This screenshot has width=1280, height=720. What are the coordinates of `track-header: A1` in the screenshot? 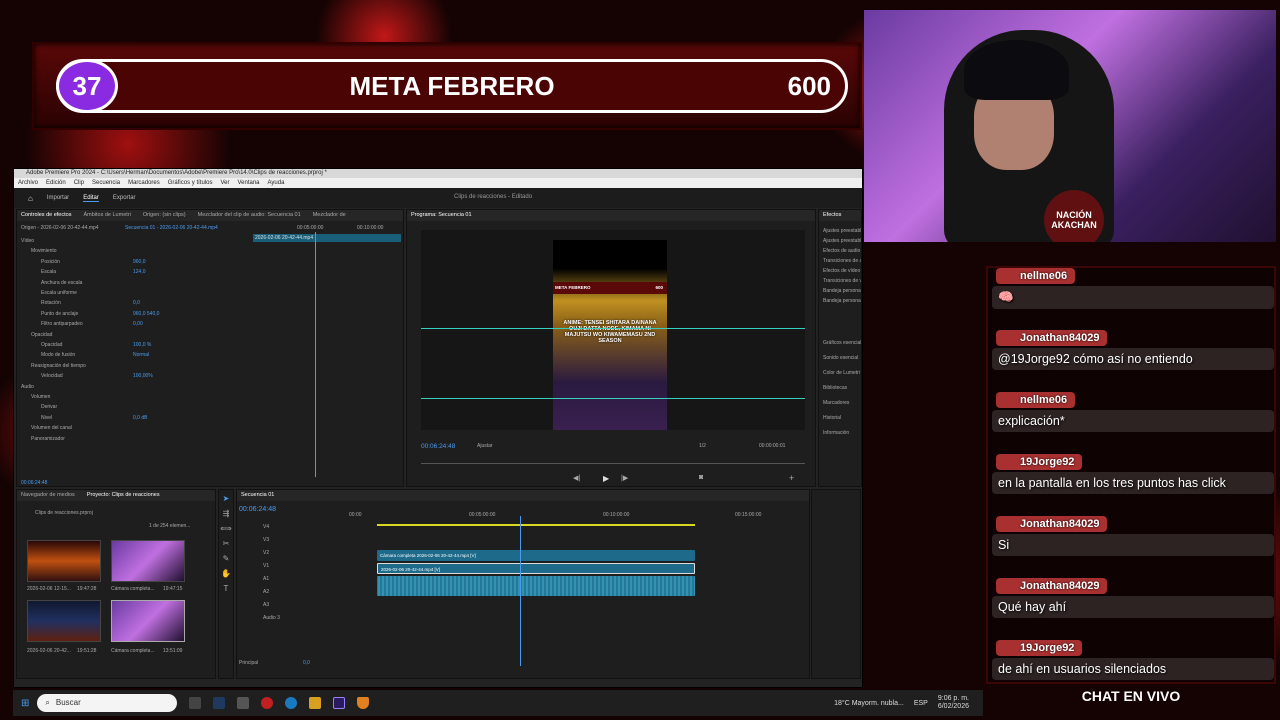 It's located at (266, 579).